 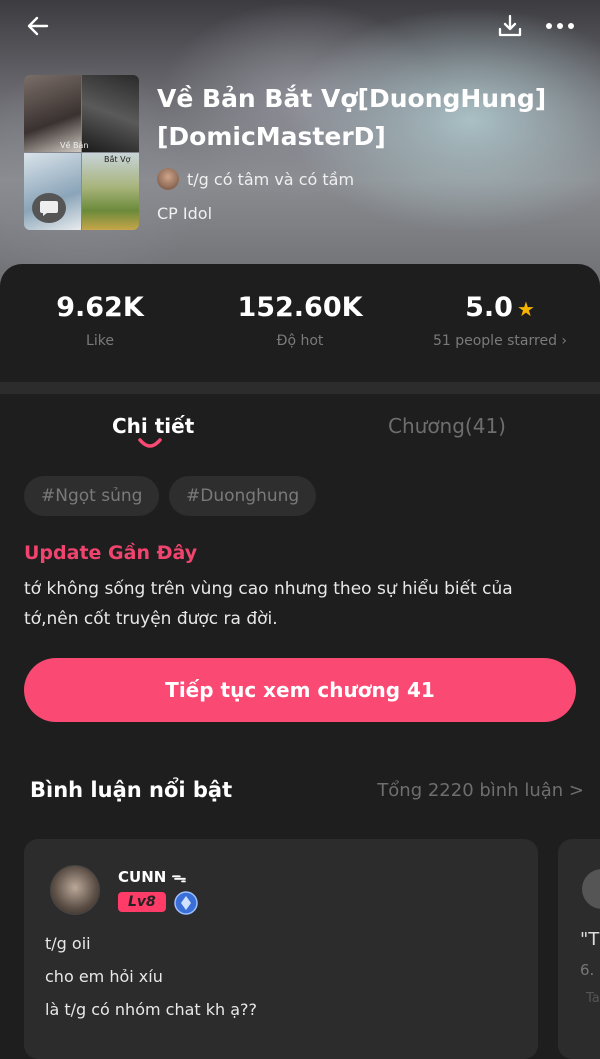 I want to click on download-button, so click(x=510, y=26).